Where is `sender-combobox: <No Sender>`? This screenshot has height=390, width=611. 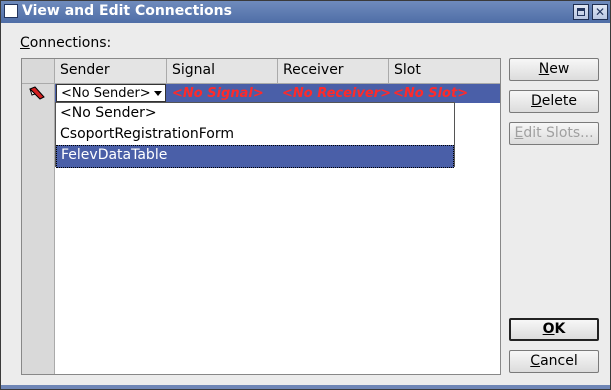 sender-combobox: <No Sender> is located at coordinates (111, 93).